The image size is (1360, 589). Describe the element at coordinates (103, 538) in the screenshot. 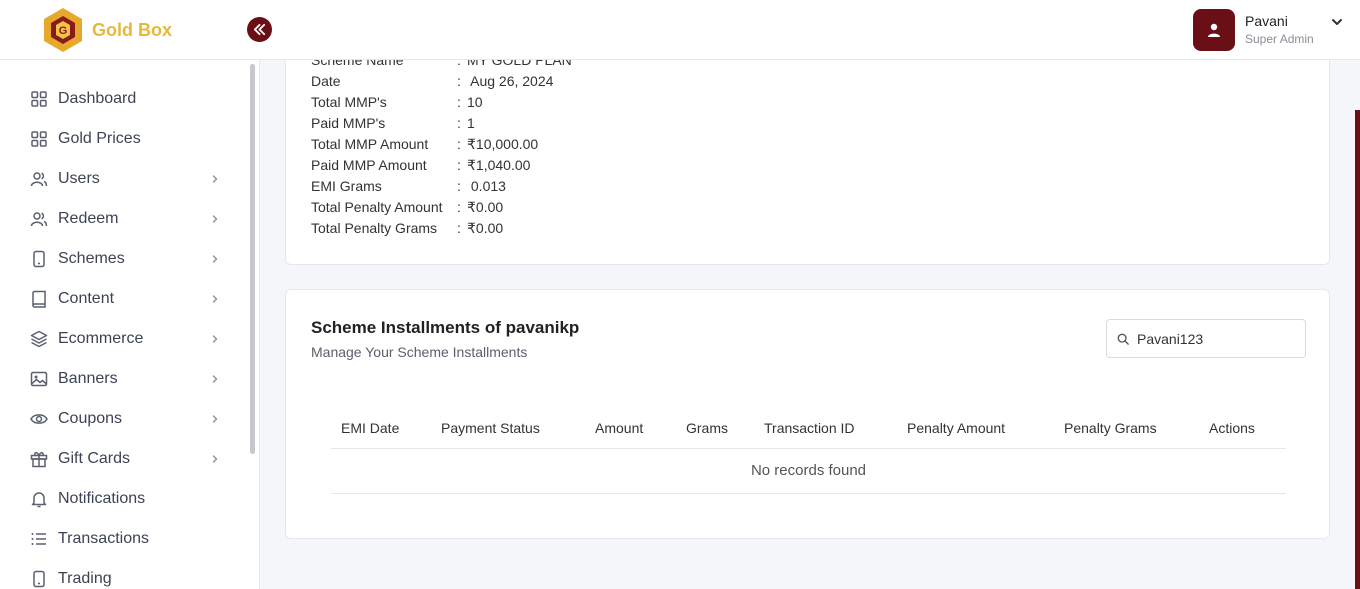

I see `sidebar-item-label: Transactions` at that location.